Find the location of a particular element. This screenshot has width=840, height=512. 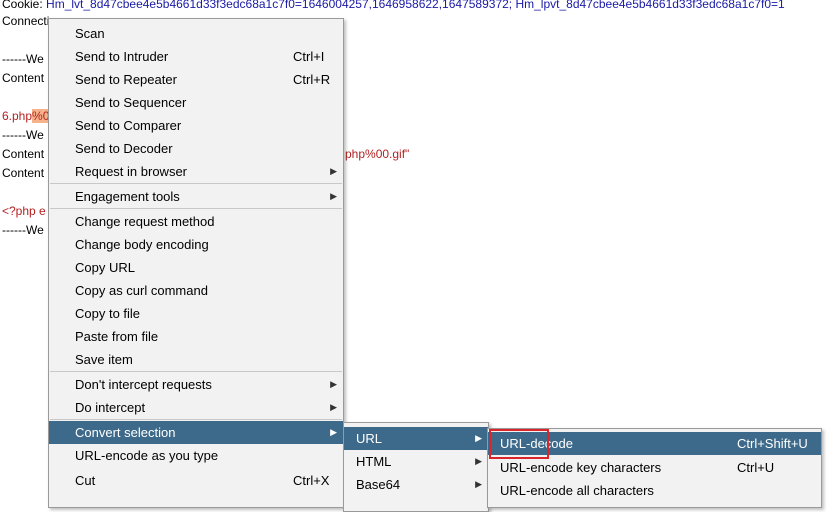

menu-item-label: Send to Comparer is located at coordinates (128, 125).